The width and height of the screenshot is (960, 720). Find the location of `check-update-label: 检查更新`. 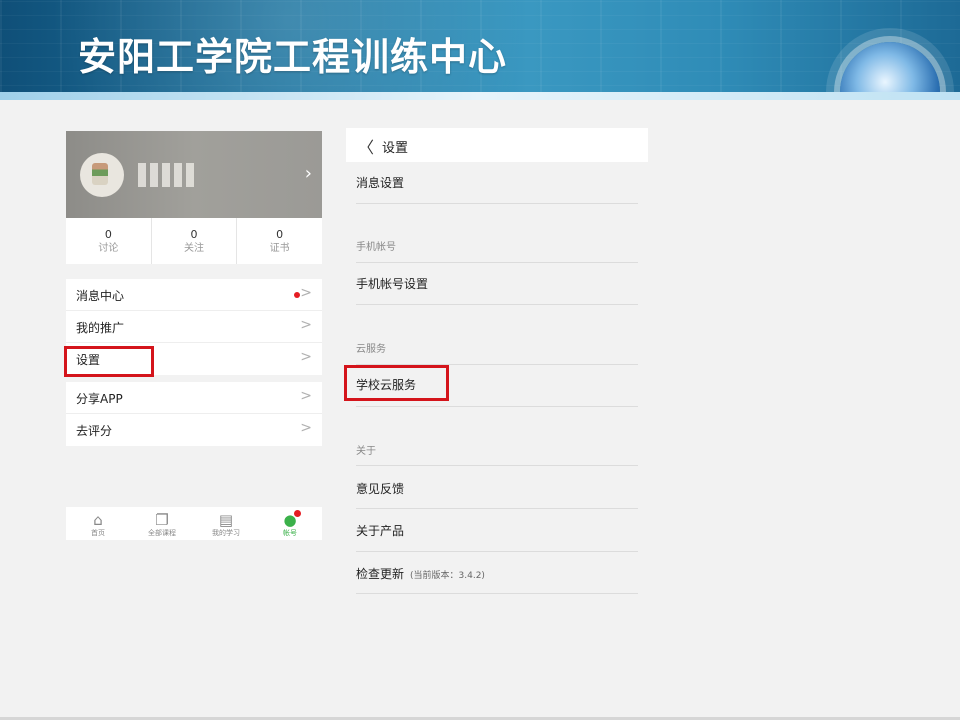

check-update-label: 检查更新 is located at coordinates (380, 574).